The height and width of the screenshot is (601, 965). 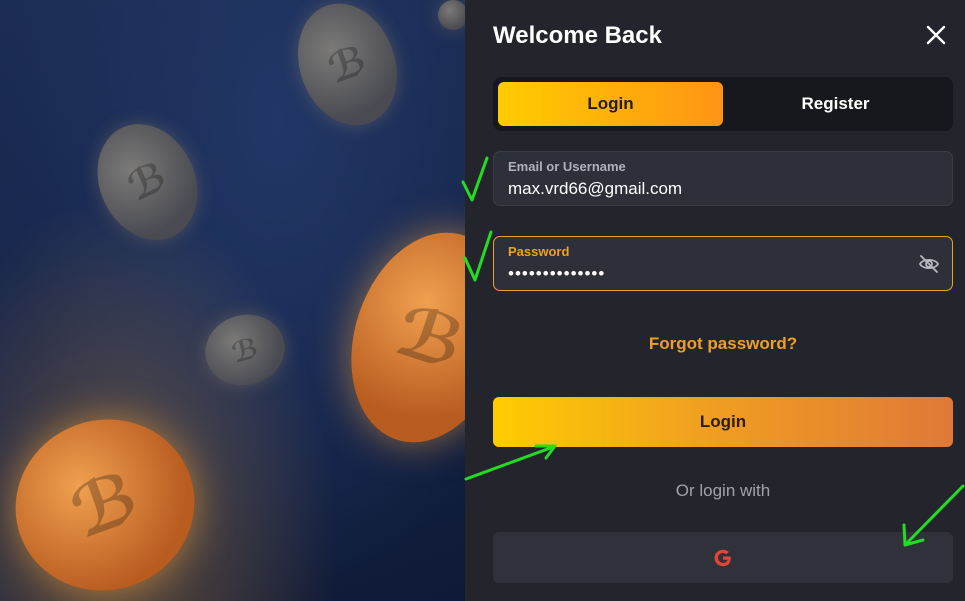 I want to click on modal-title: Welcome Back, so click(x=577, y=35).